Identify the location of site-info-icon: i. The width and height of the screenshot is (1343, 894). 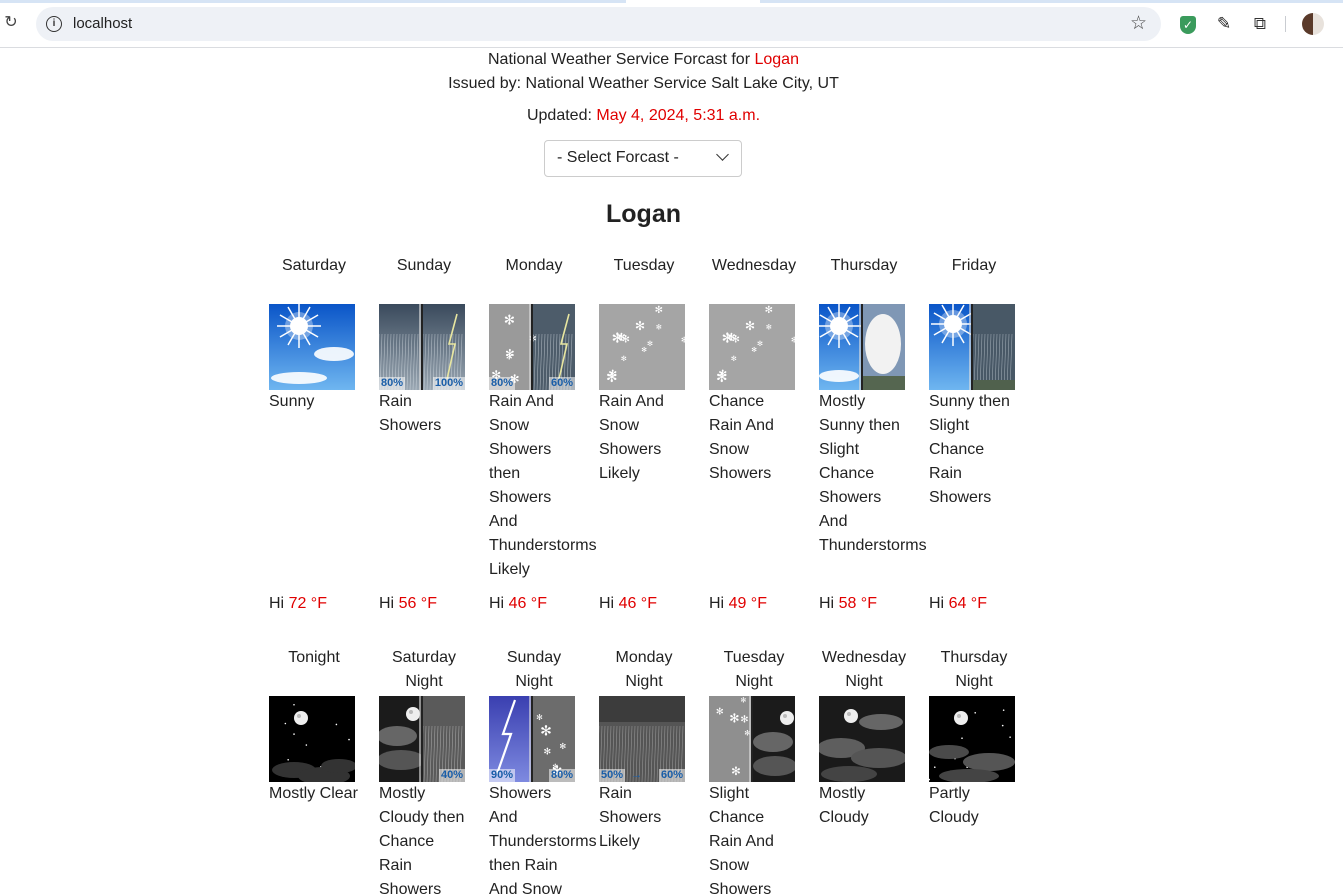
(54, 24).